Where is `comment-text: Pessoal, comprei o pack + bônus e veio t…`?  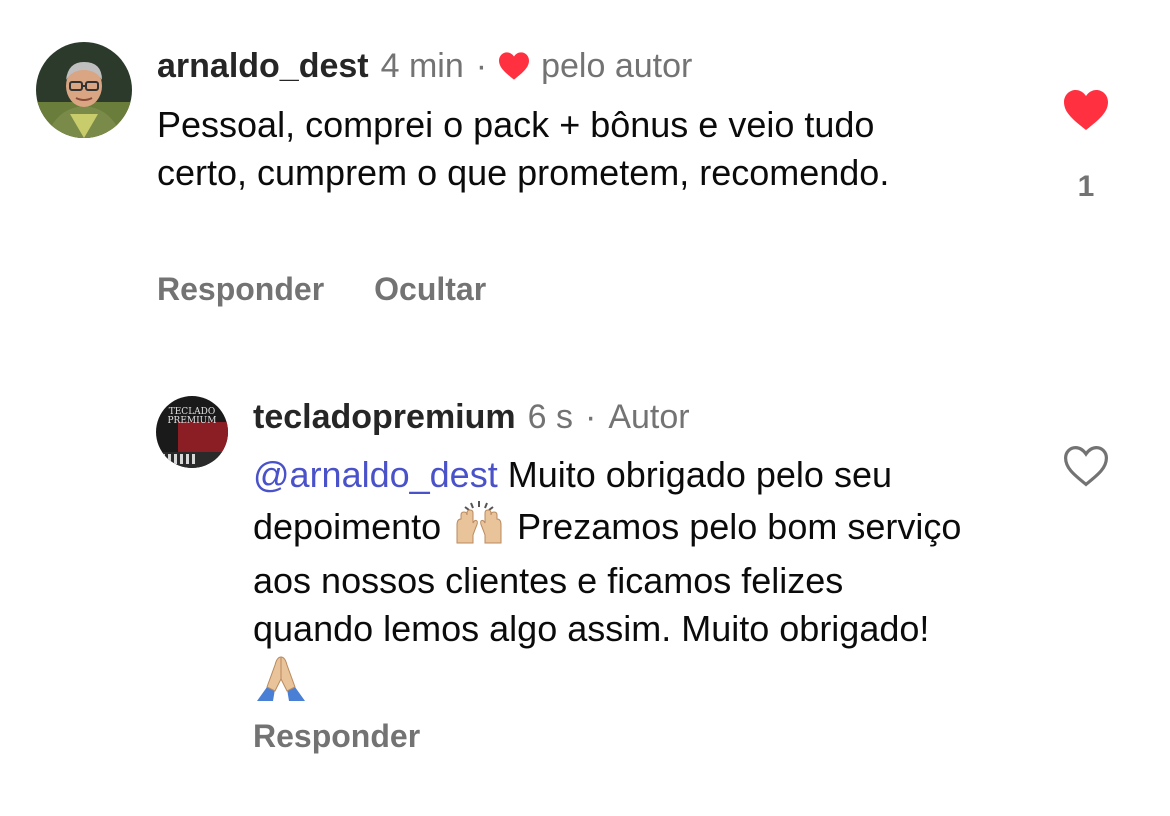
comment-text: Pessoal, comprei o pack + bônus e veio t… is located at coordinates (523, 148).